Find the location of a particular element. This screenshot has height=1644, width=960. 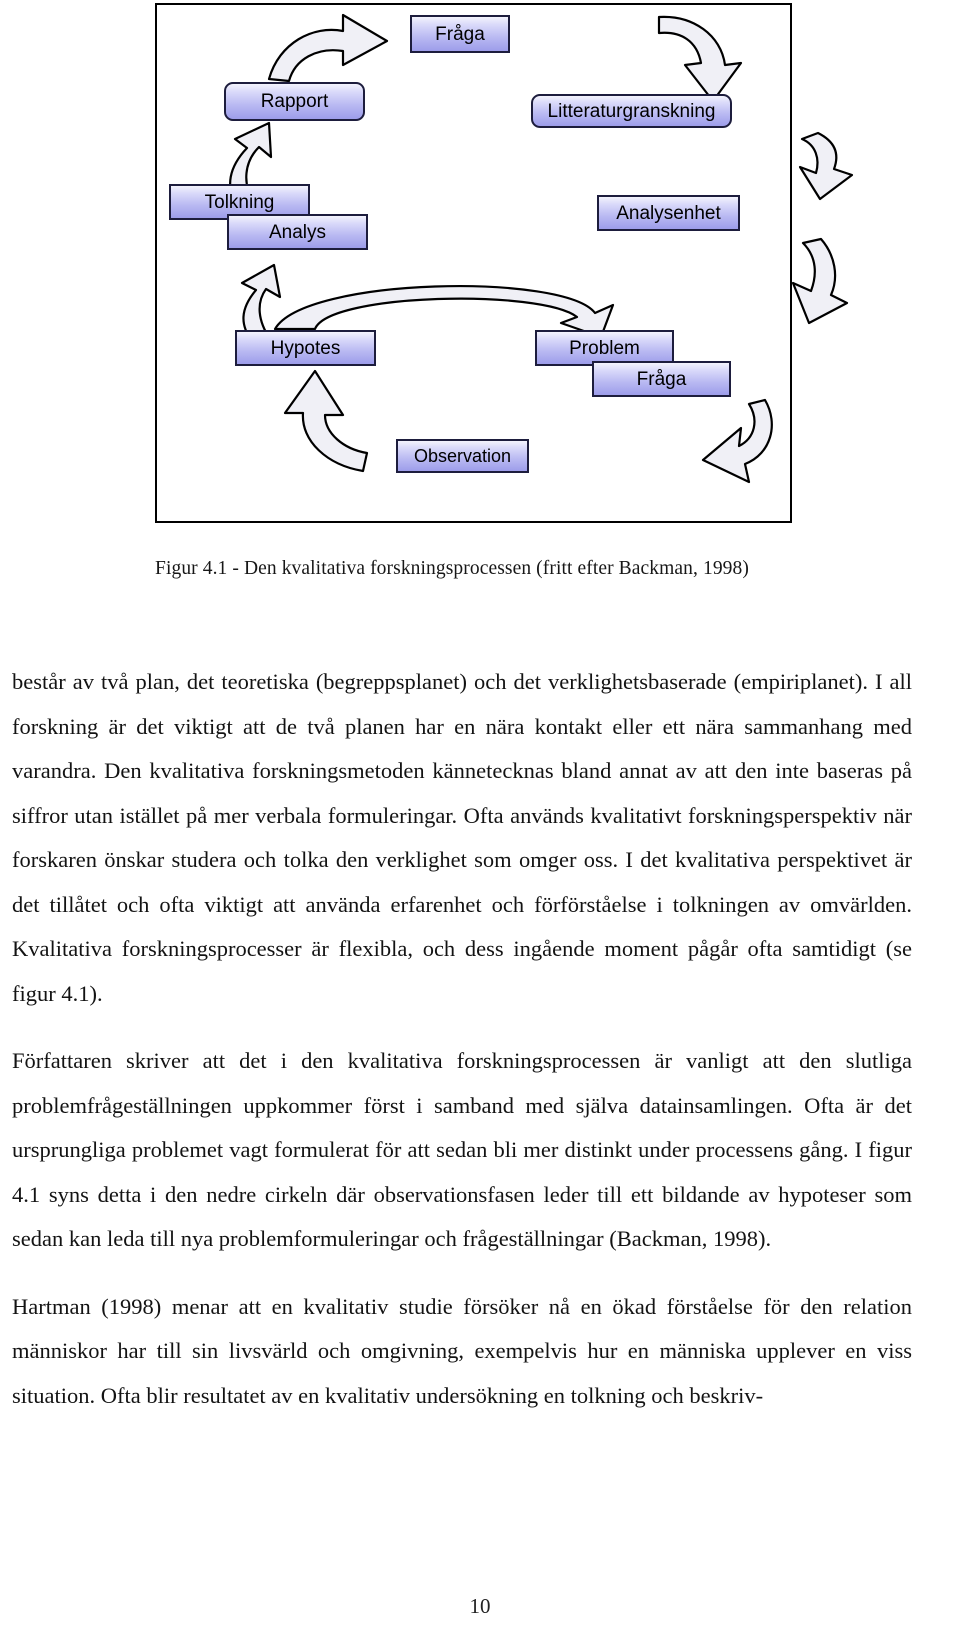

node-label: Hypotes is located at coordinates (305, 348).